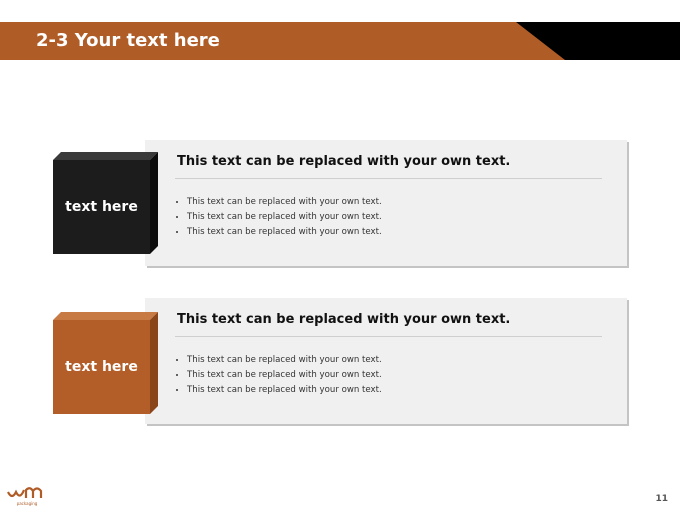 This screenshot has height=510, width=680. What do you see at coordinates (661, 499) in the screenshot?
I see `page-number: 11` at bounding box center [661, 499].